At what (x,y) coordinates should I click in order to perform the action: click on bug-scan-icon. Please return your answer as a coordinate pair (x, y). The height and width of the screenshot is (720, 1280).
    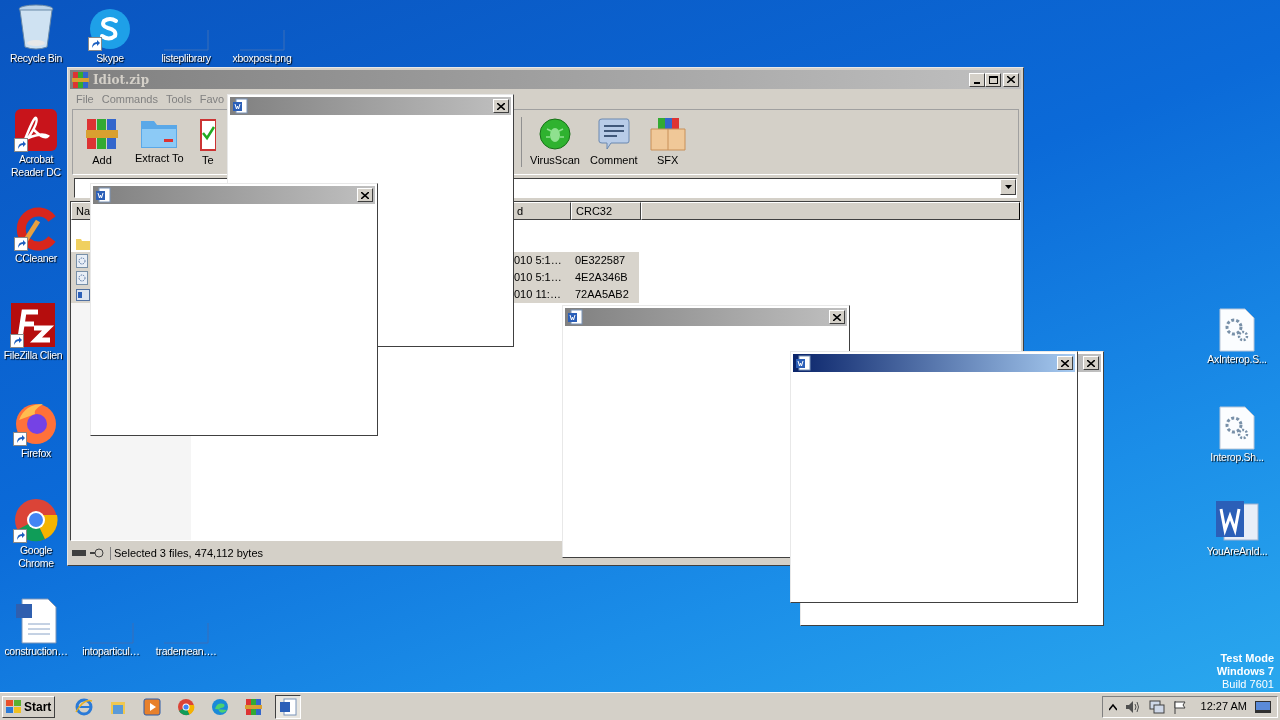
    Looking at the image, I should click on (554, 134).